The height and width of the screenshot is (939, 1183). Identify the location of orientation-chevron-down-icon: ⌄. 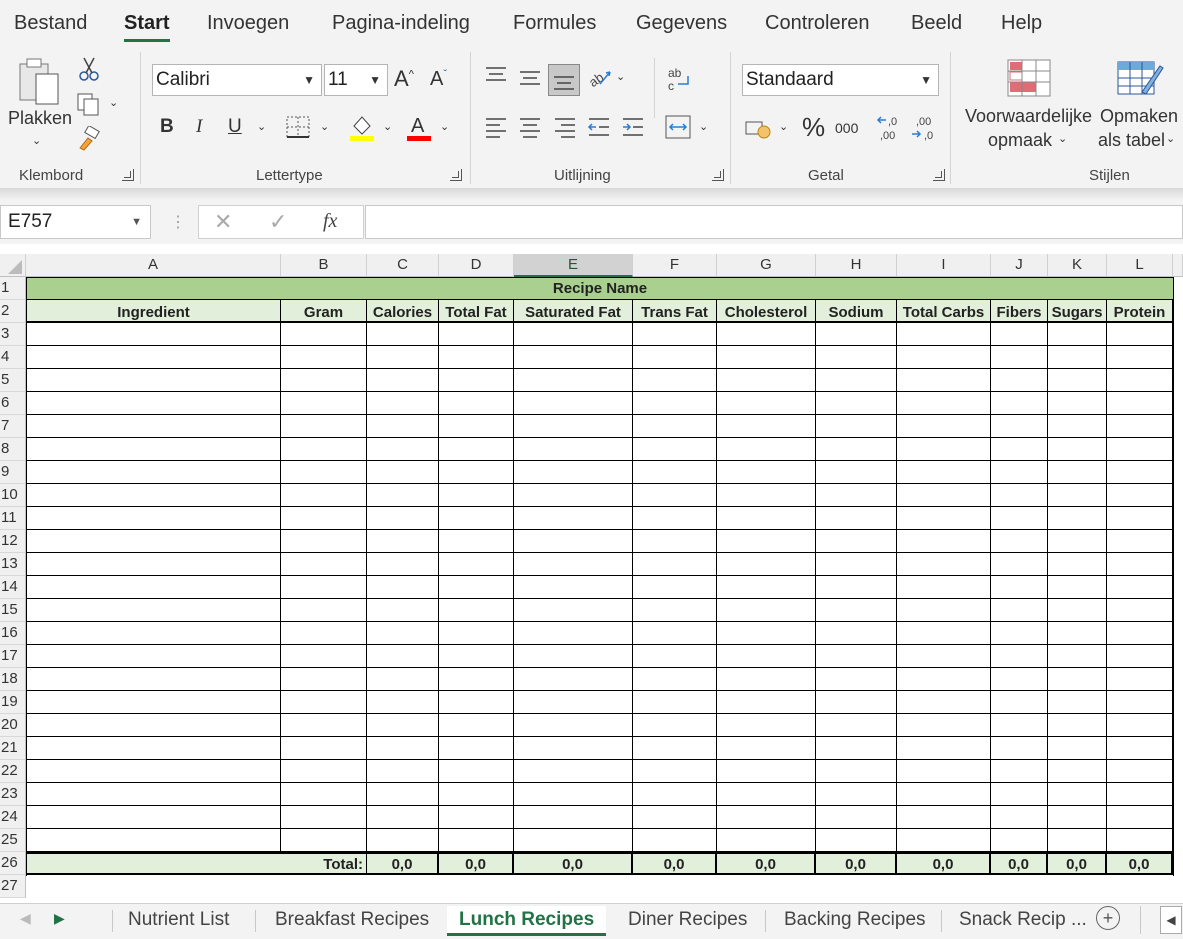
(620, 76).